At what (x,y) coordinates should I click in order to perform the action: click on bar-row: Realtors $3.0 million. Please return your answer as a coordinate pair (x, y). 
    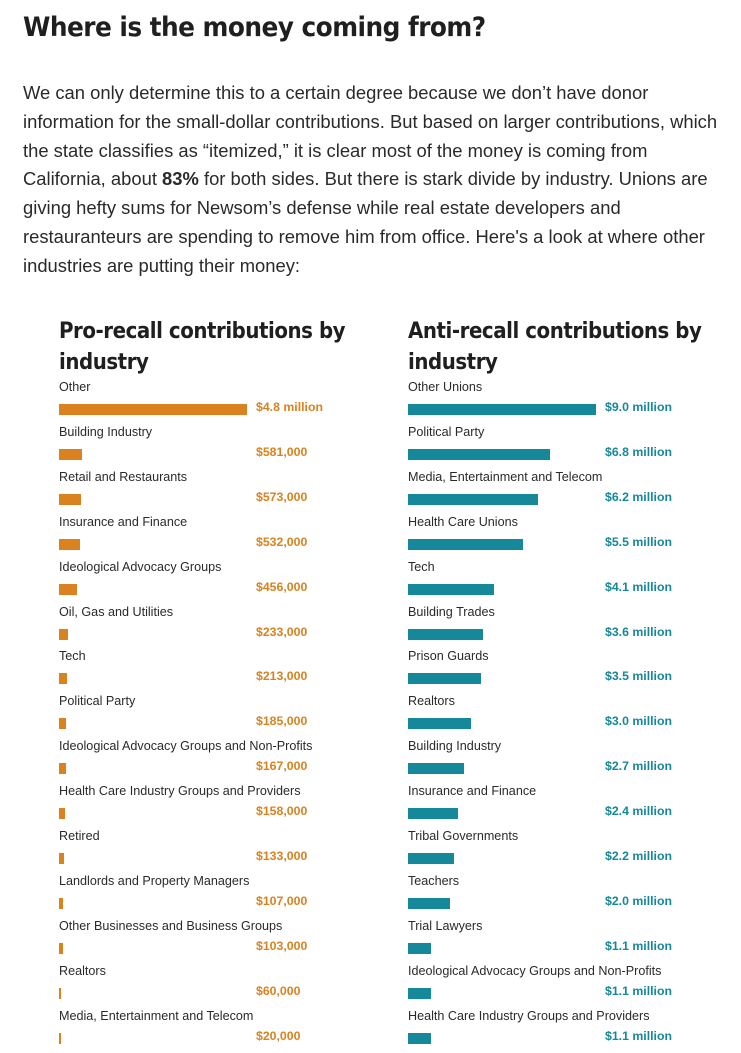
    Looking at the image, I should click on (574, 716).